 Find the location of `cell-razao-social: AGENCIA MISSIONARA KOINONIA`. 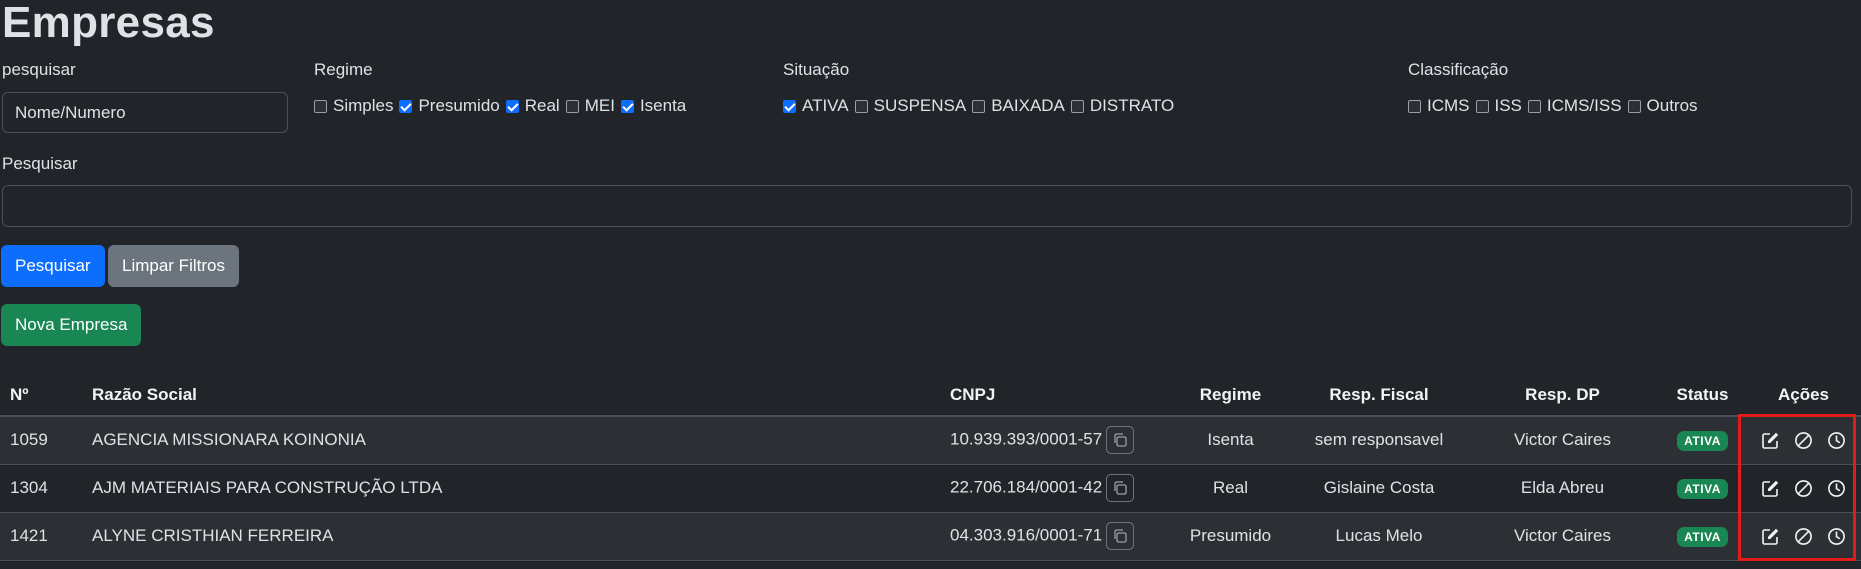

cell-razao-social: AGENCIA MISSIONARA KOINONIA is located at coordinates (511, 440).